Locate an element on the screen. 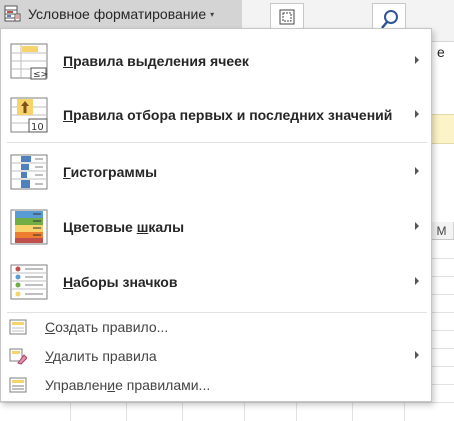  manage-rules-icon is located at coordinates (18, 385).